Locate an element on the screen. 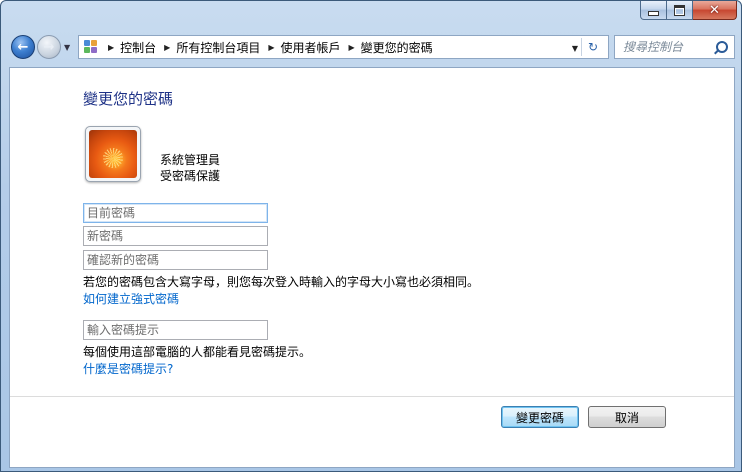  breadcrumb-item-all-items: 所有控制台項目 is located at coordinates (218, 47).